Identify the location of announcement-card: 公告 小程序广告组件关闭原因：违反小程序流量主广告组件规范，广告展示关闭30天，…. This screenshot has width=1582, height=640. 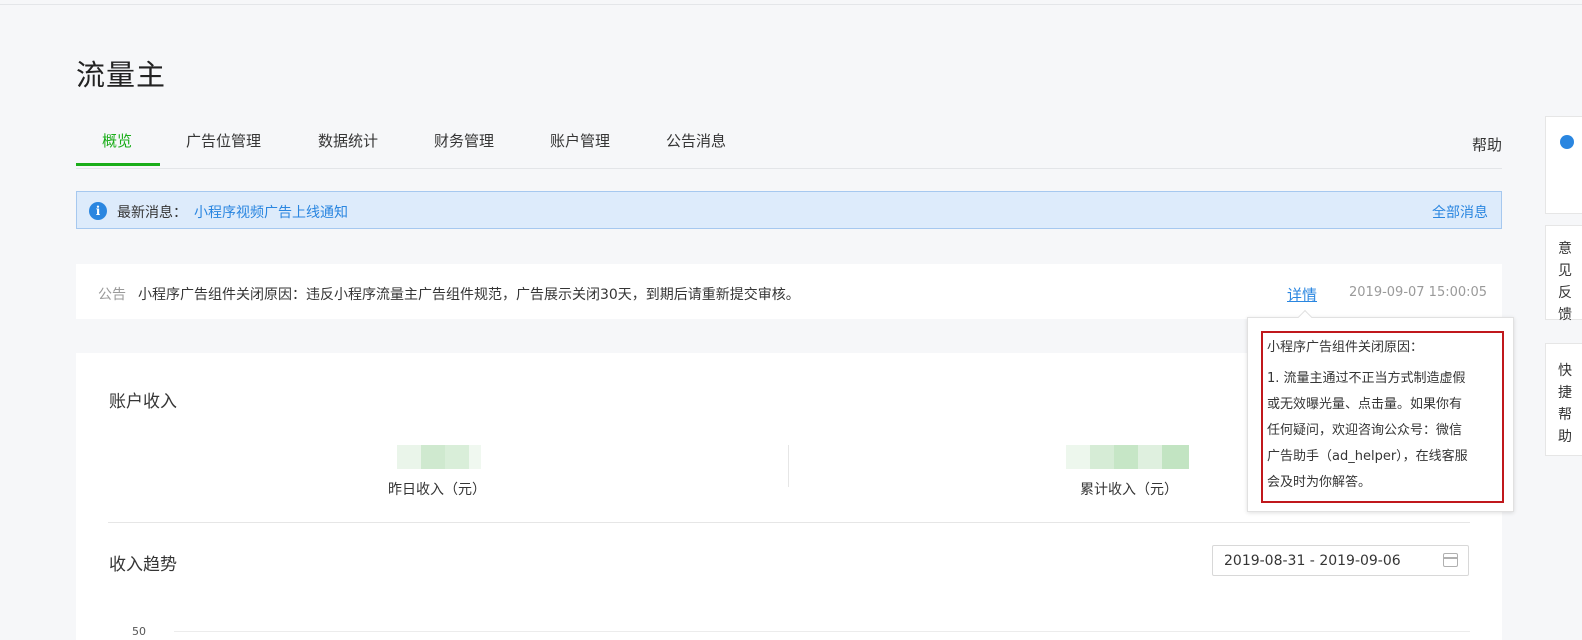
(789, 291).